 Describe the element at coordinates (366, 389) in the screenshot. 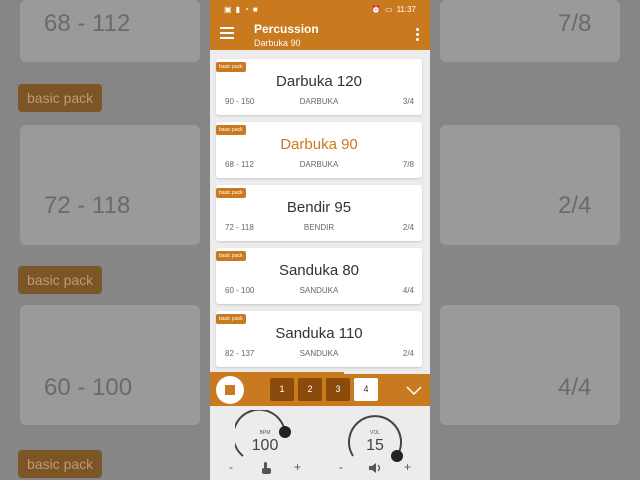

I see `beat-button-4: 4` at that location.